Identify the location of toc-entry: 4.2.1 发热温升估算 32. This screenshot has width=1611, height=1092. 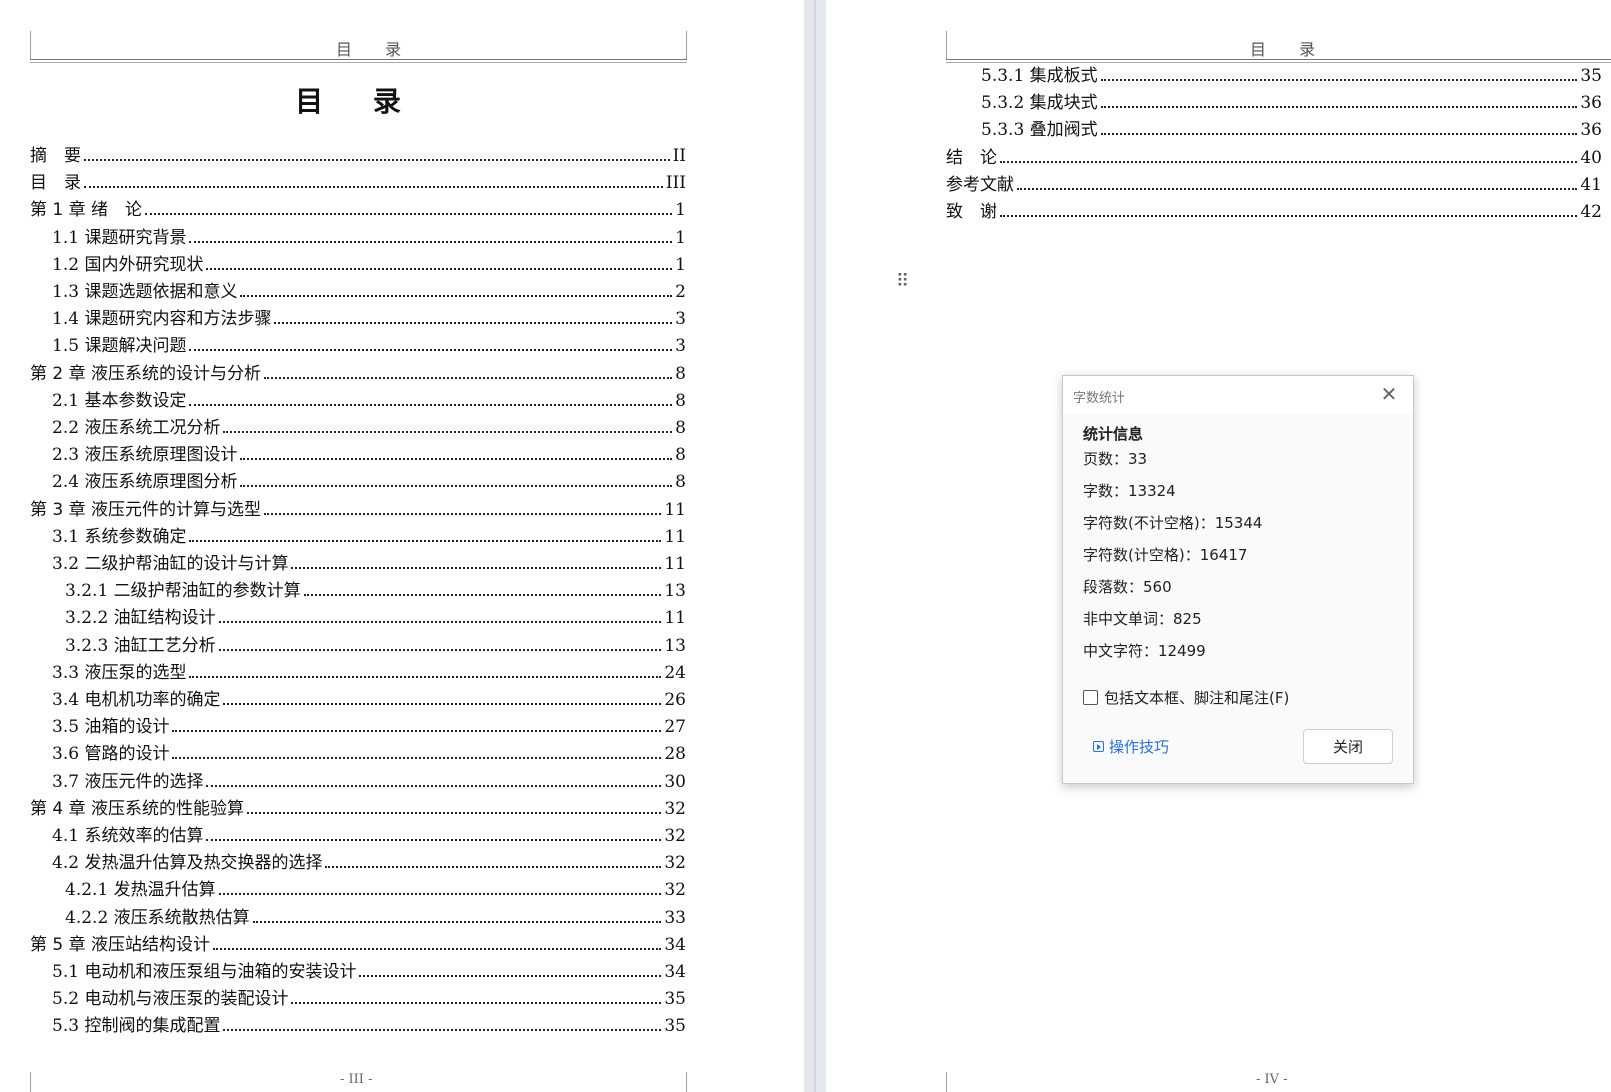
(375, 887).